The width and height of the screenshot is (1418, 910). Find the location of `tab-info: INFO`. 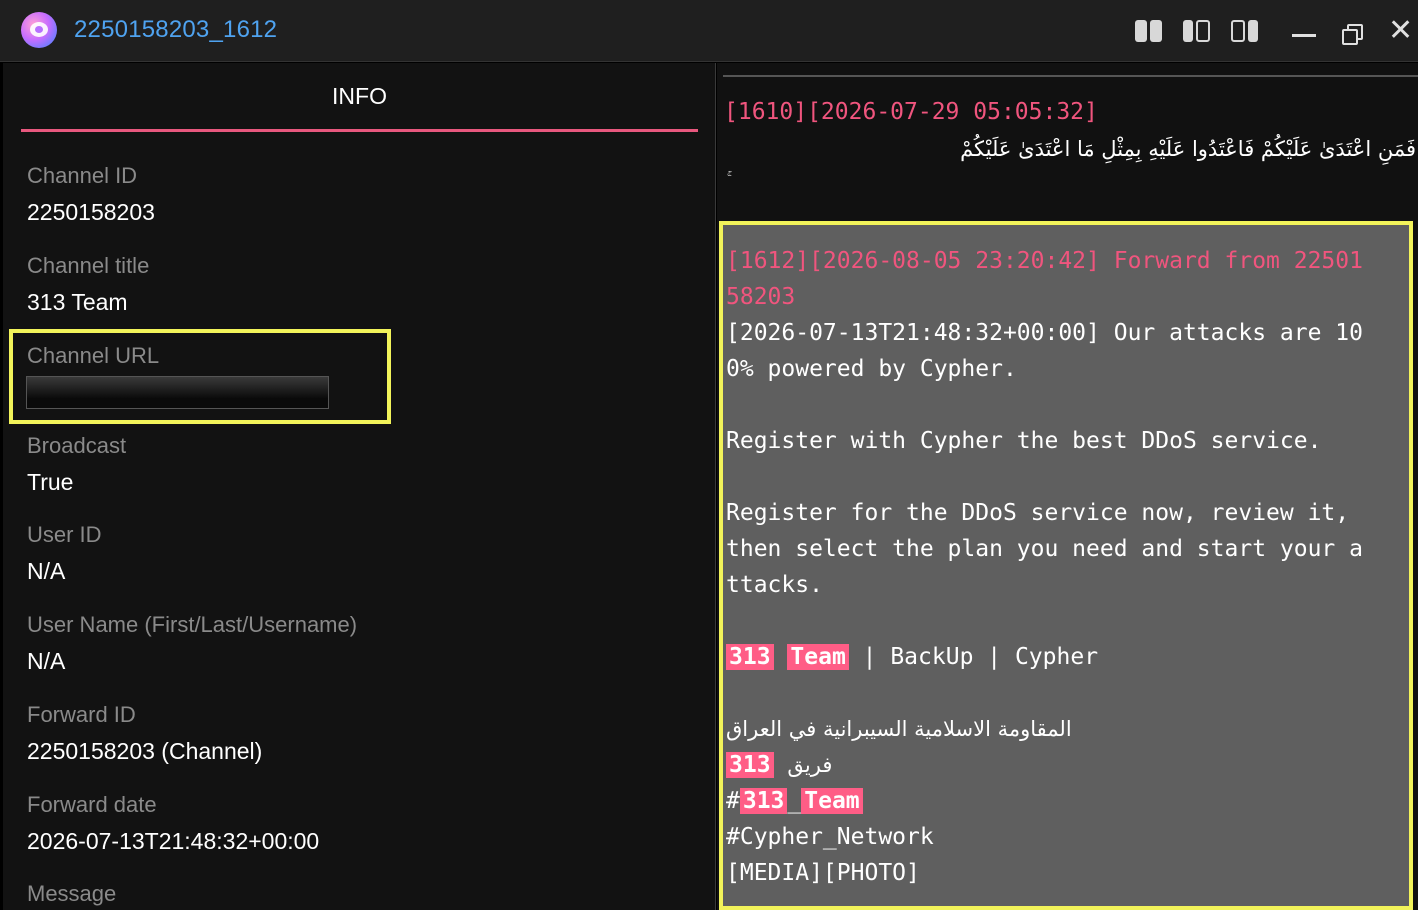

tab-info: INFO is located at coordinates (359, 98).